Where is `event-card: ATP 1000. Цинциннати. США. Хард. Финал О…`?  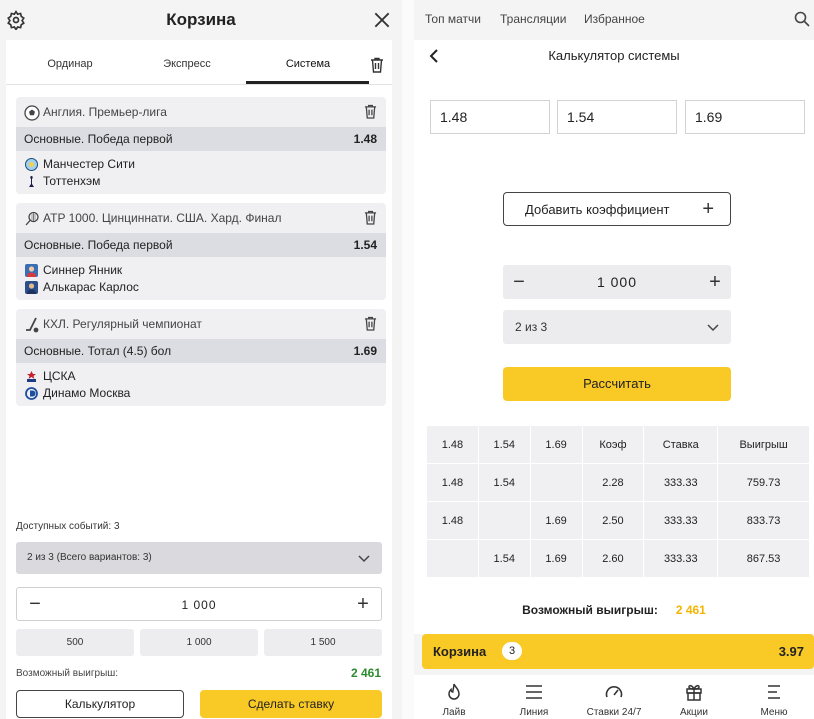
event-card: ATP 1000. Цинциннати. США. Хард. Финал О… is located at coordinates (201, 251).